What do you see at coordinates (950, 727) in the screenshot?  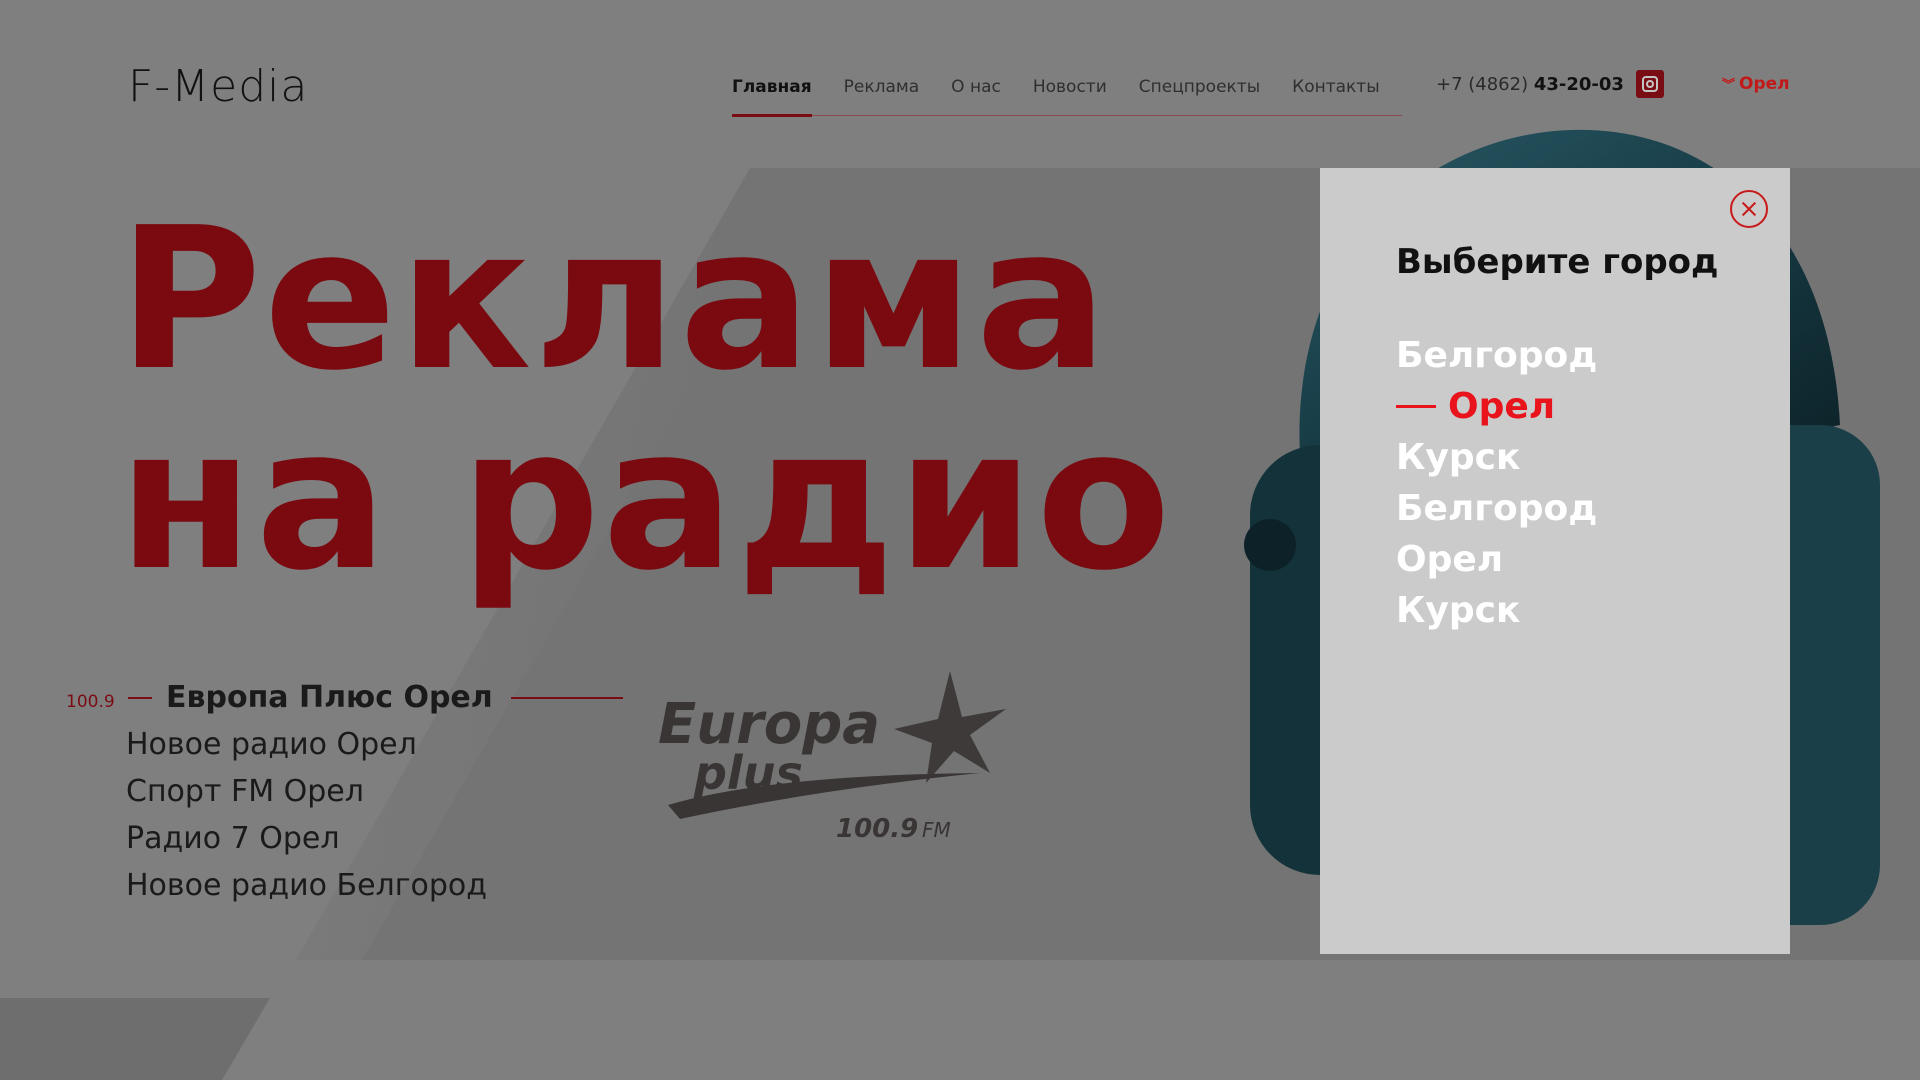 I see `star-shape` at bounding box center [950, 727].